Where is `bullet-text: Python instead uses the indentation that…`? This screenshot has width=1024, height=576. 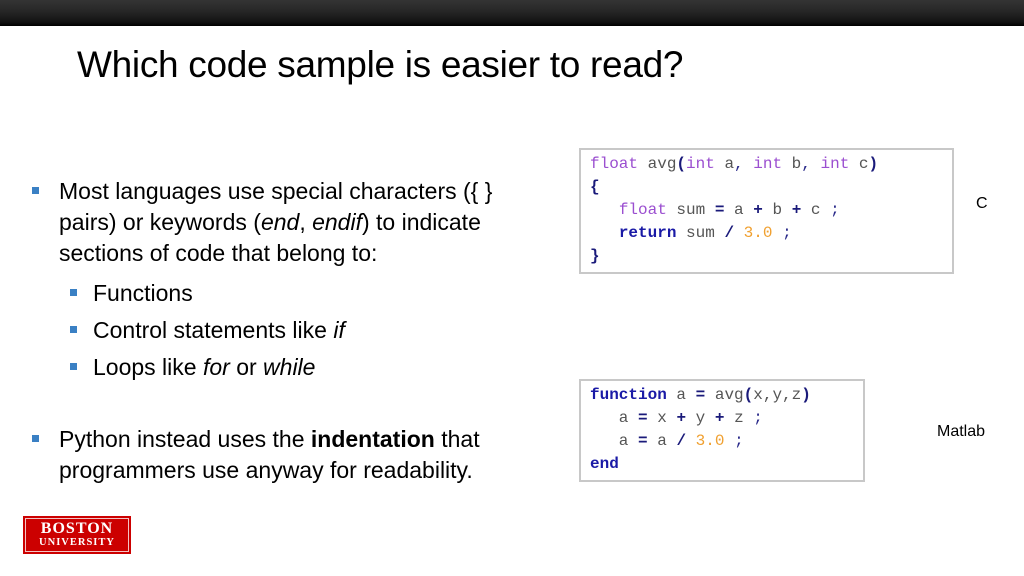
bullet-text: Python instead uses the indentation that… is located at coordinates (269, 454).